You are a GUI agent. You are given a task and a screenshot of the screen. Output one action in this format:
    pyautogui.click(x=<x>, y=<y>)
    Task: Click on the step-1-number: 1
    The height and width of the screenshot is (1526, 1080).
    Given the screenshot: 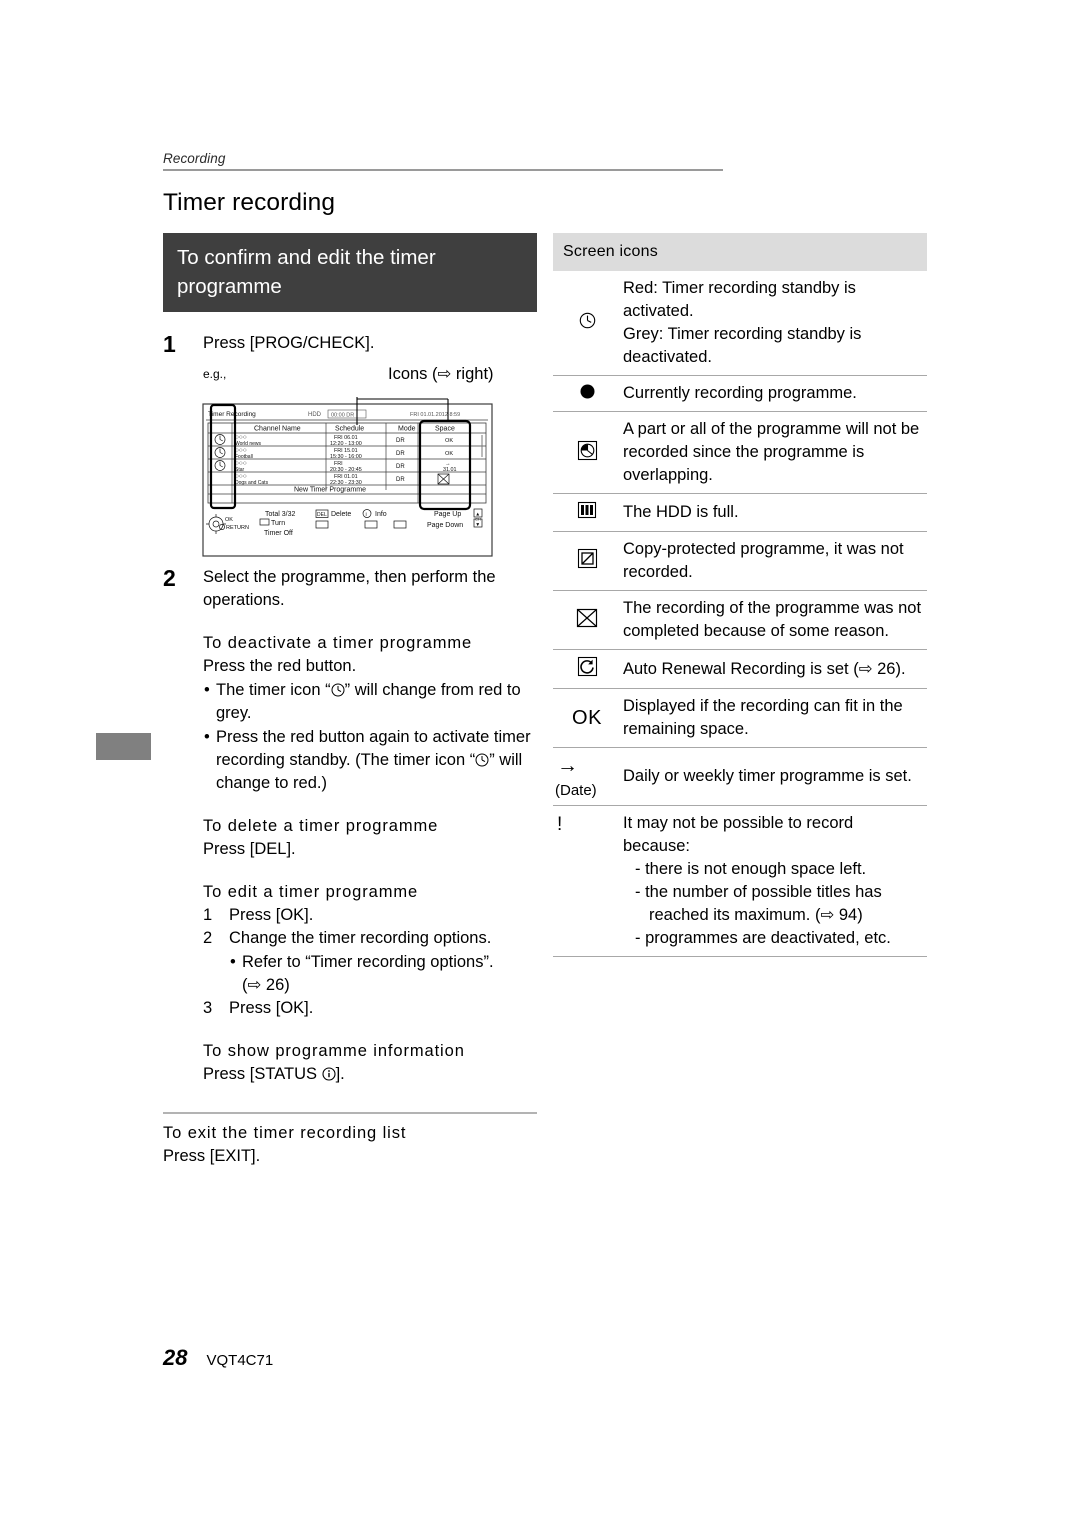 What is the action you would take?
    pyautogui.click(x=169, y=344)
    